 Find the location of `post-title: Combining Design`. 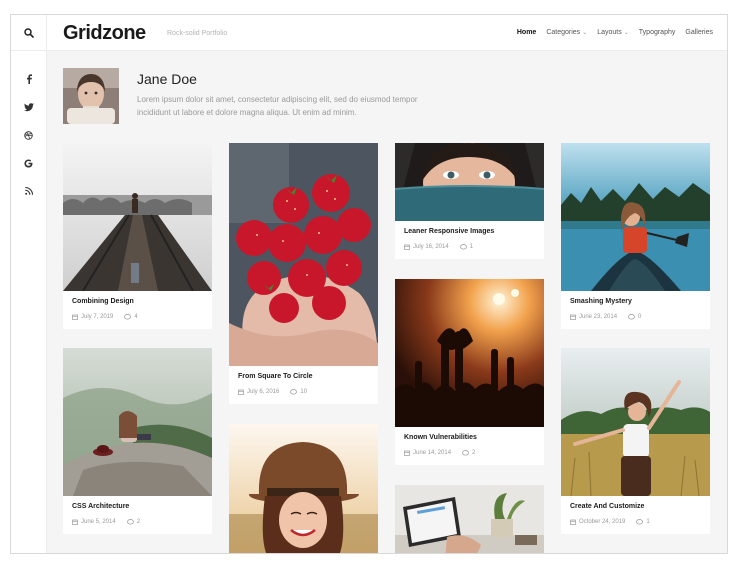

post-title: Combining Design is located at coordinates (137, 301).